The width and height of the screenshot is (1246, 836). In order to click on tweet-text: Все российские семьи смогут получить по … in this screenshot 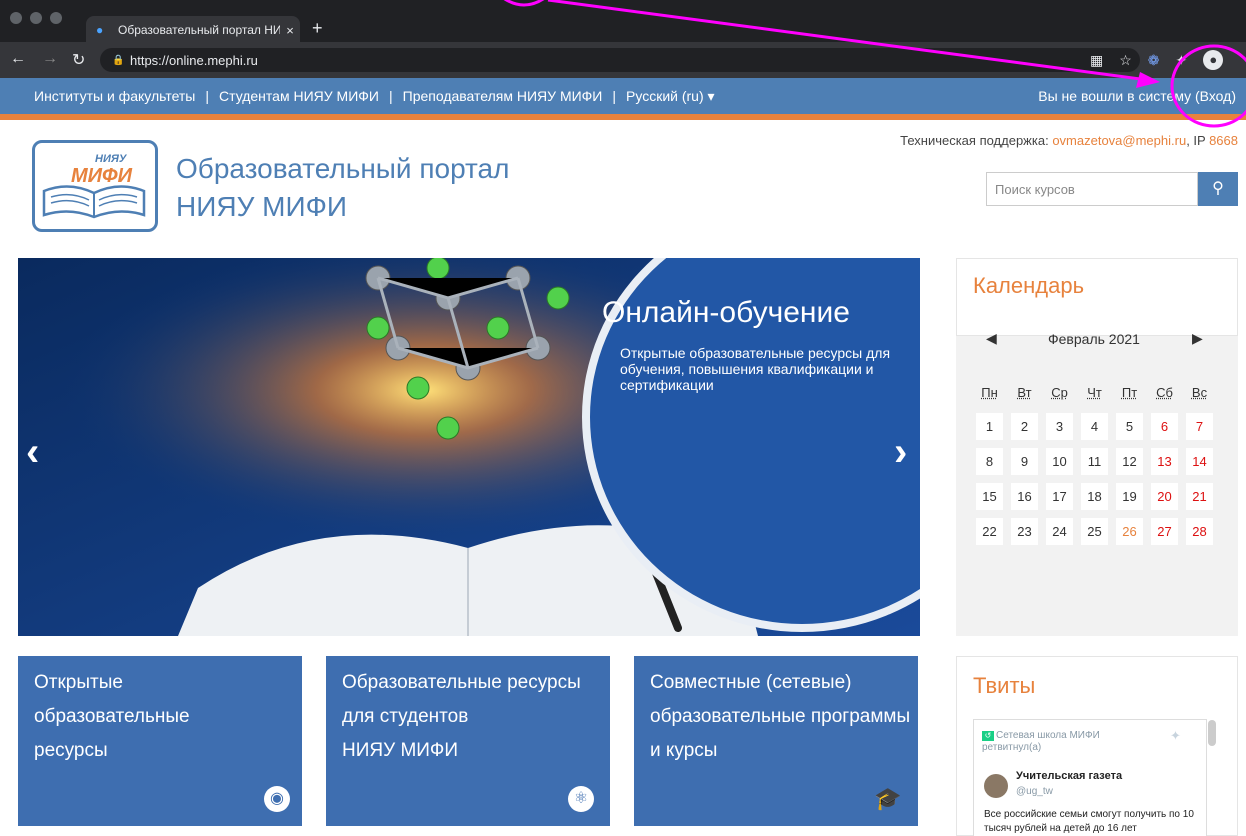, I will do `click(1089, 821)`.